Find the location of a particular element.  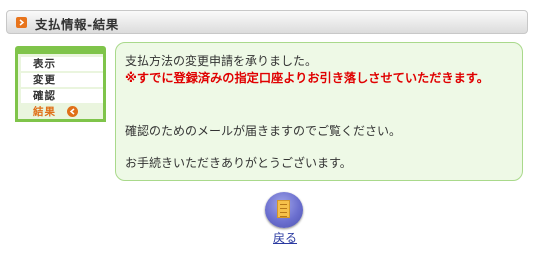

account-warning: ※すでに登録済みの指定口座よりお引き落しさせていただきます。 is located at coordinates (307, 78).